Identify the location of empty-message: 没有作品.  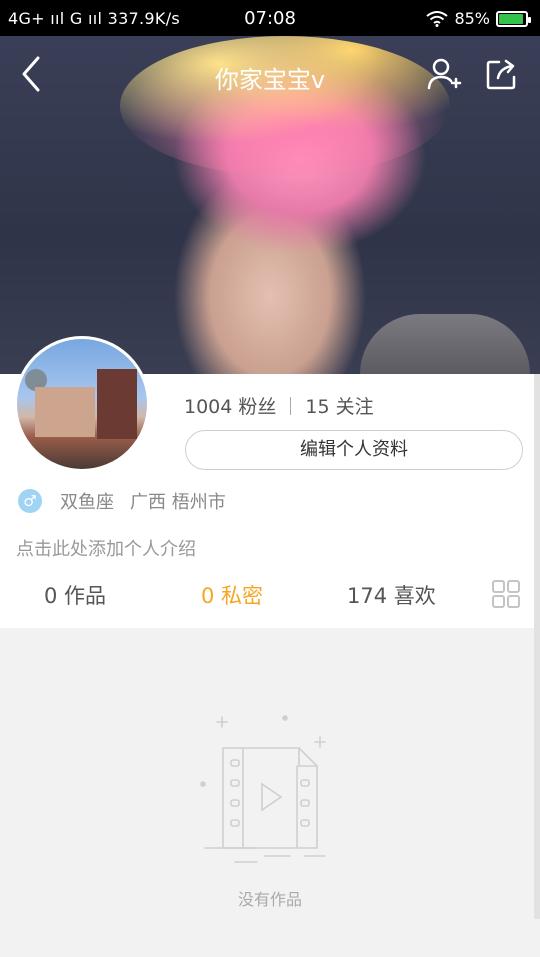
(269, 899).